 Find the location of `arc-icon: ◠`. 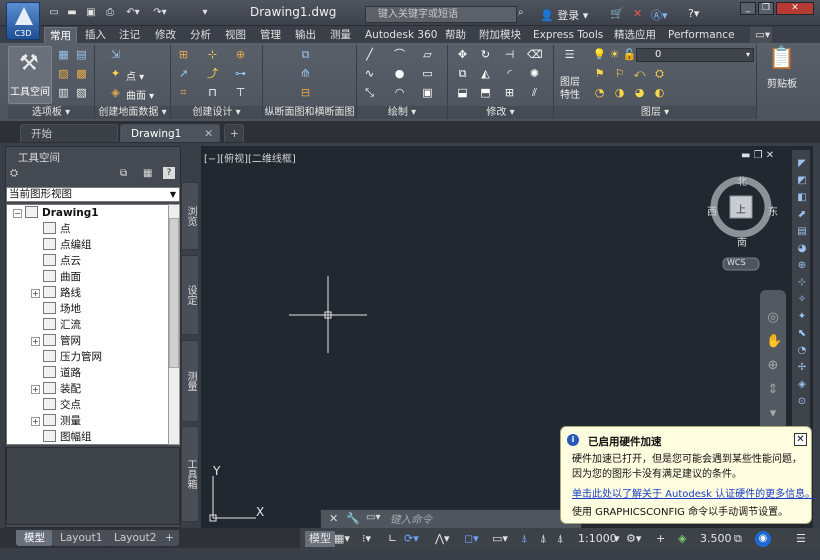

arc-icon: ◠ is located at coordinates (399, 93).